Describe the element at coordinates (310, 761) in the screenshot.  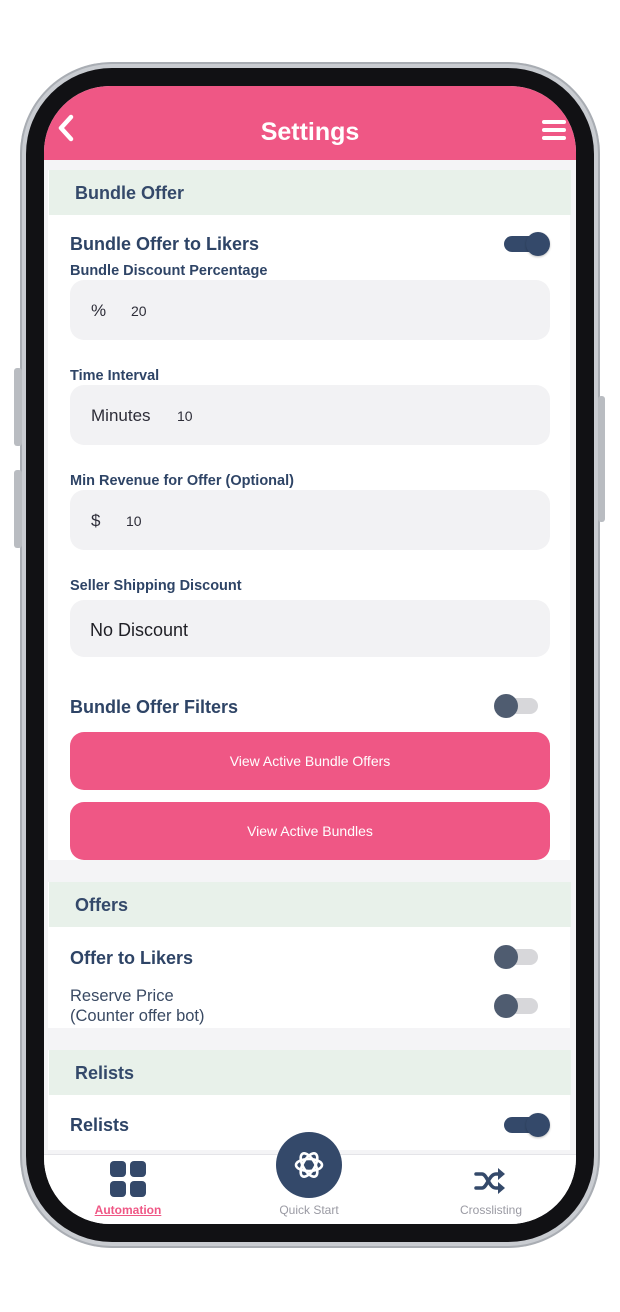
I see `view-active-bundle-offers-button: View Active Bundle Offers` at that location.